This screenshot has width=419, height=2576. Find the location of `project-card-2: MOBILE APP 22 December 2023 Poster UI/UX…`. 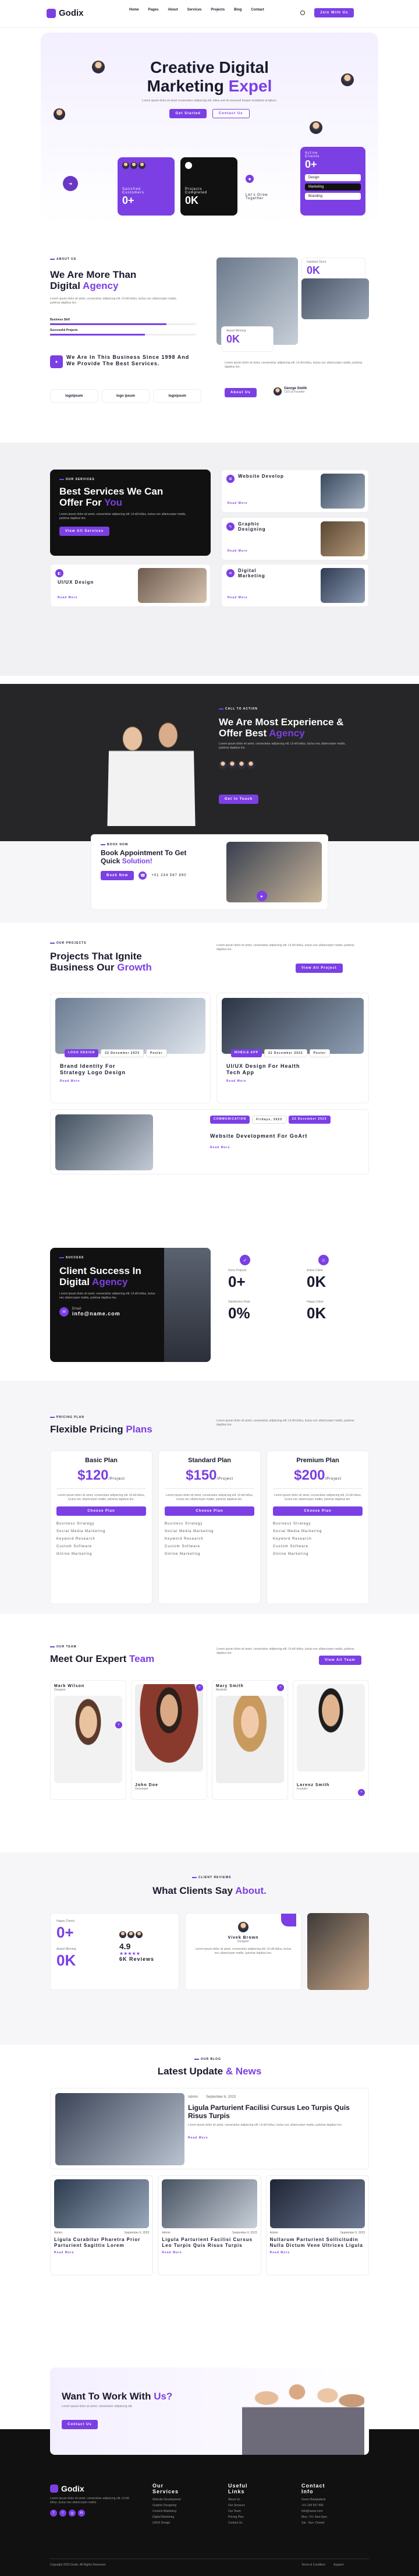

project-card-2: MOBILE APP 22 December 2023 Poster UI/UX… is located at coordinates (292, 1048).